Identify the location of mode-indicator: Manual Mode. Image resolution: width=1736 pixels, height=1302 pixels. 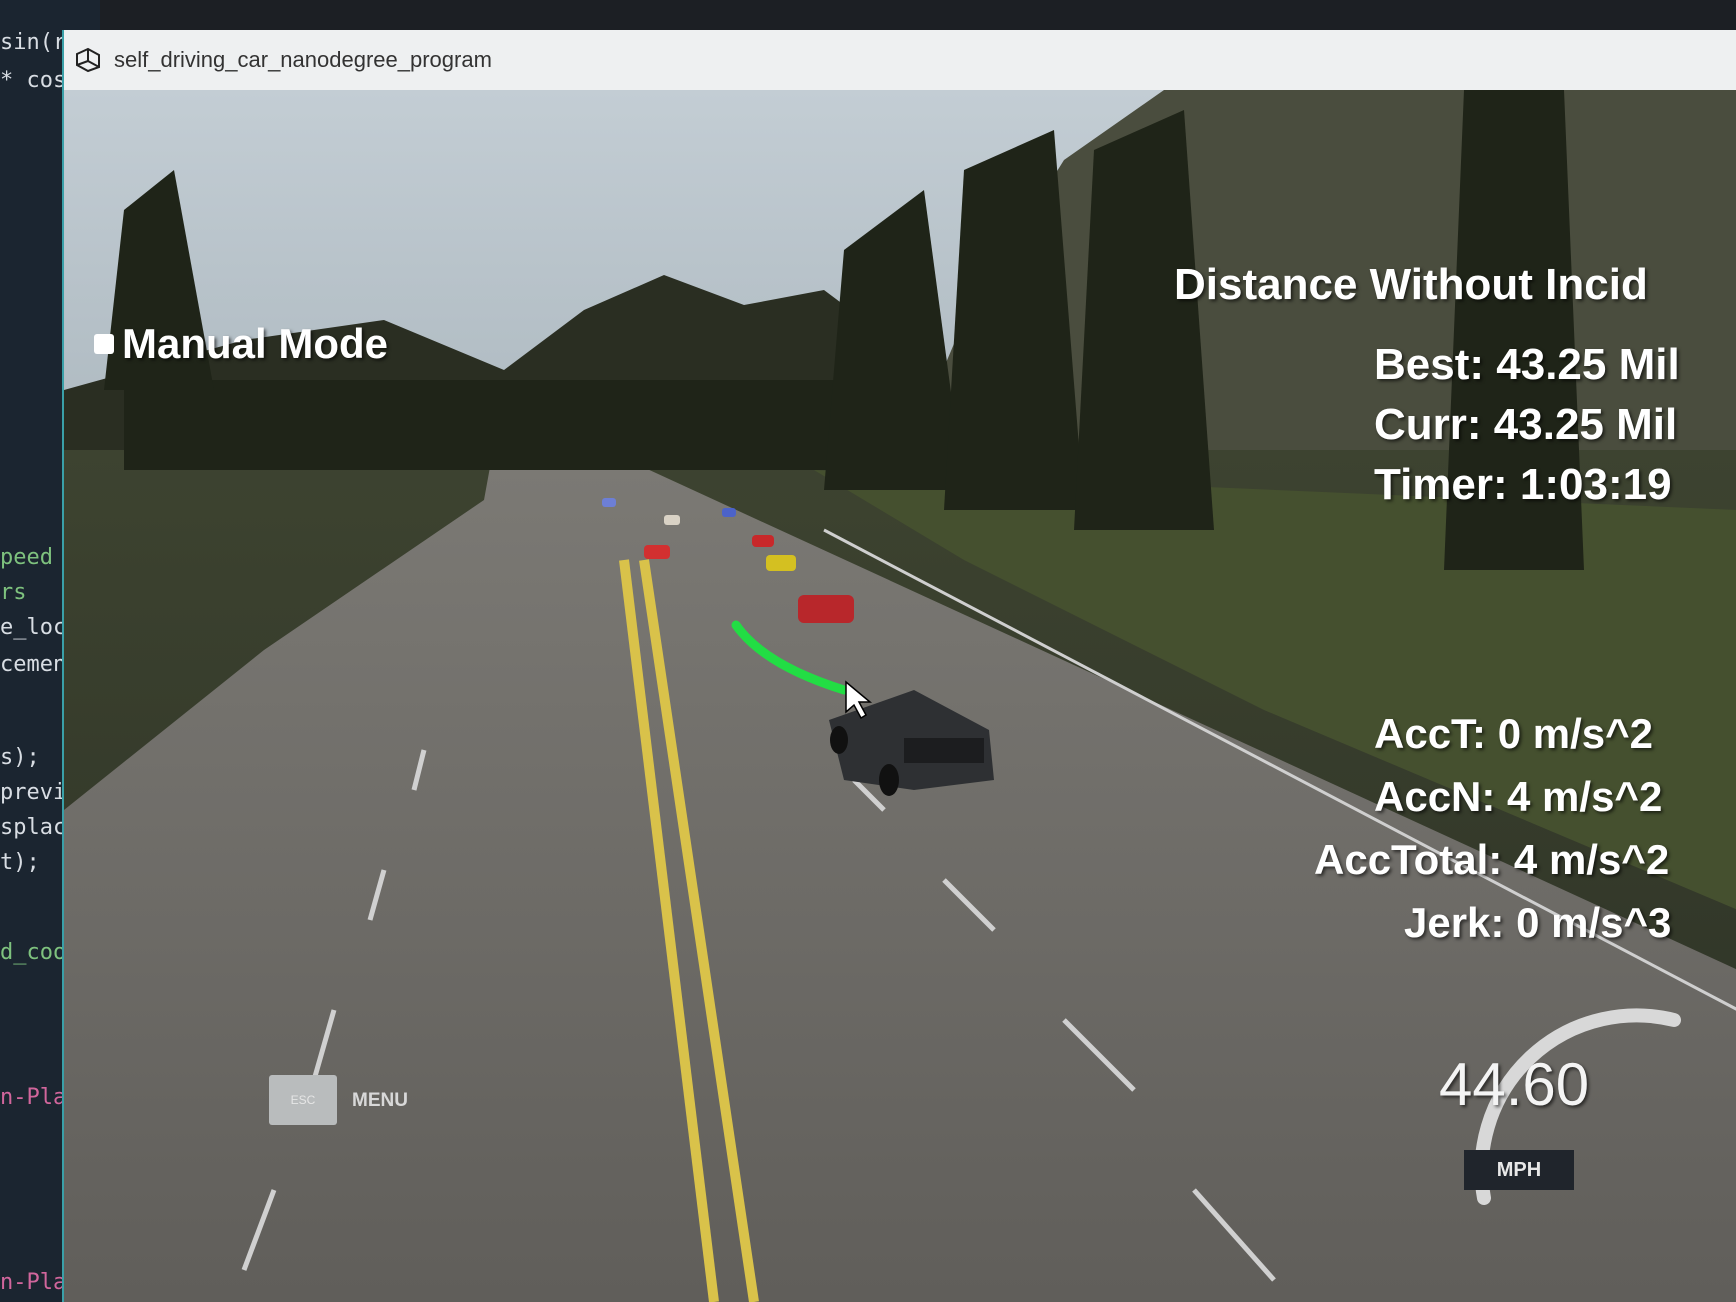
(241, 344).